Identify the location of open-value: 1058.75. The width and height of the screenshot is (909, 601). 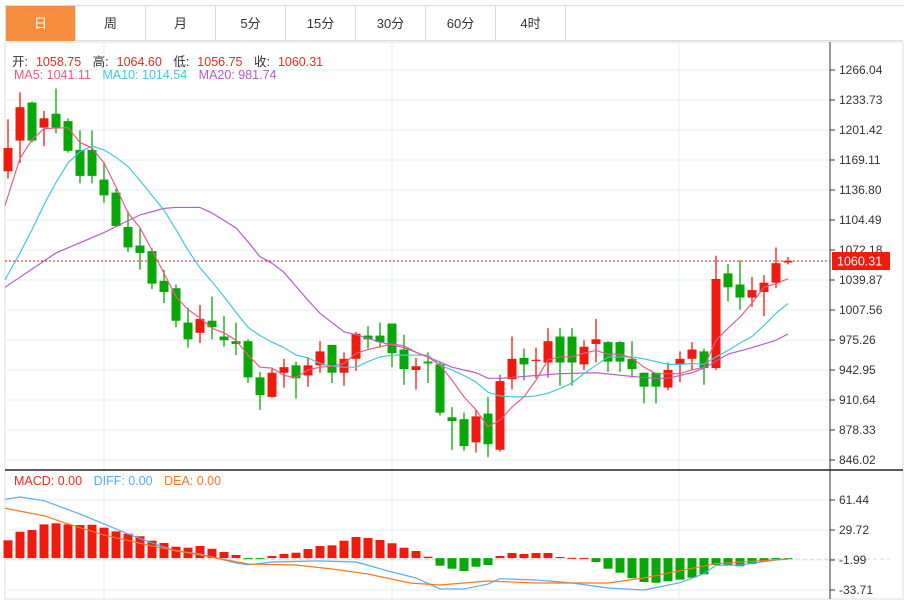
(58, 62).